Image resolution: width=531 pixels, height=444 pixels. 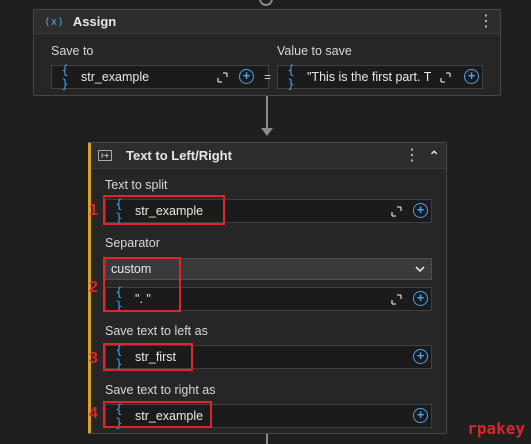 What do you see at coordinates (160, 390) in the screenshot?
I see `save-right-label: Save text to right as` at bounding box center [160, 390].